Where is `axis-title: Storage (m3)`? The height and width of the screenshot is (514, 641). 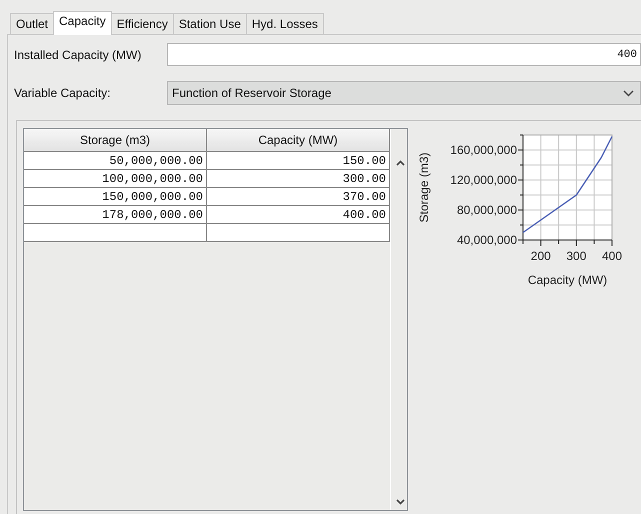 axis-title: Storage (m3) is located at coordinates (424, 187).